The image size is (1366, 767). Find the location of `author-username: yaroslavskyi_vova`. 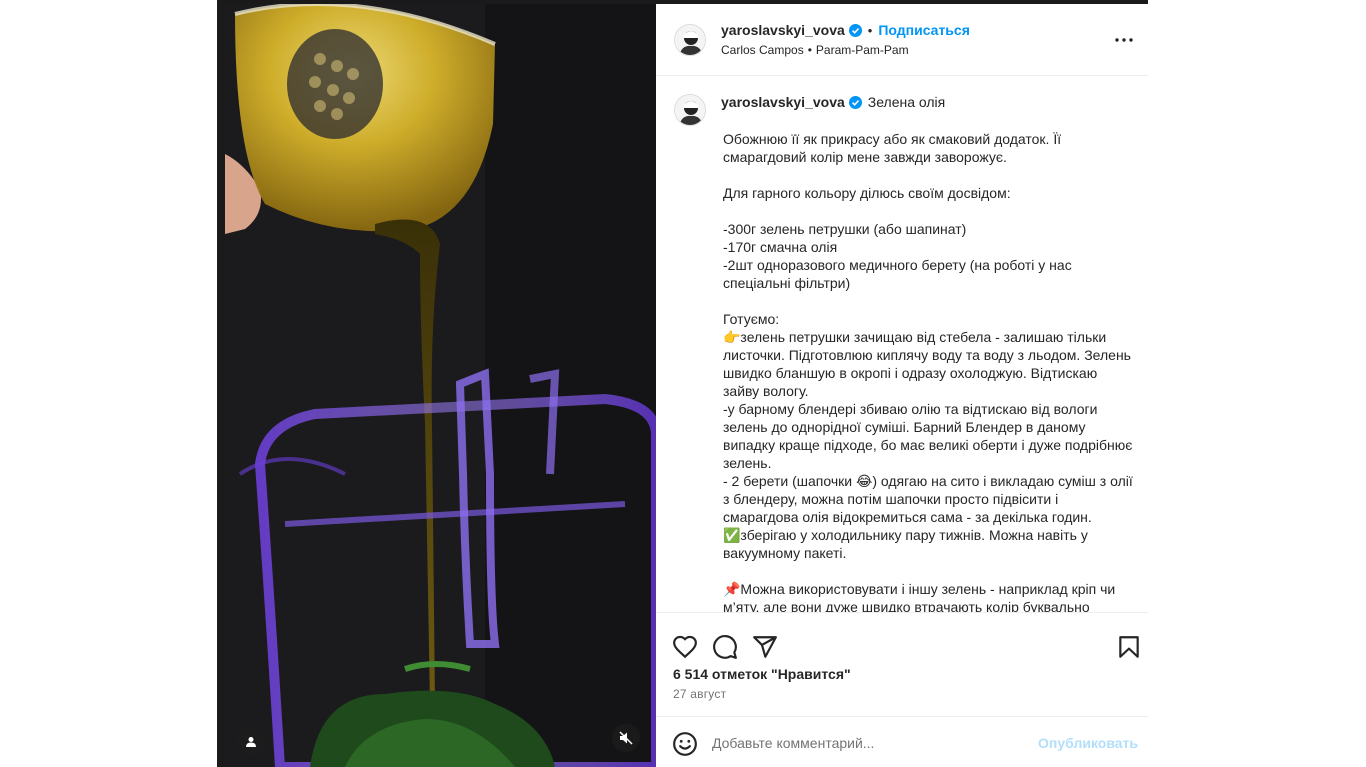

author-username: yaroslavskyi_vova is located at coordinates (783, 30).